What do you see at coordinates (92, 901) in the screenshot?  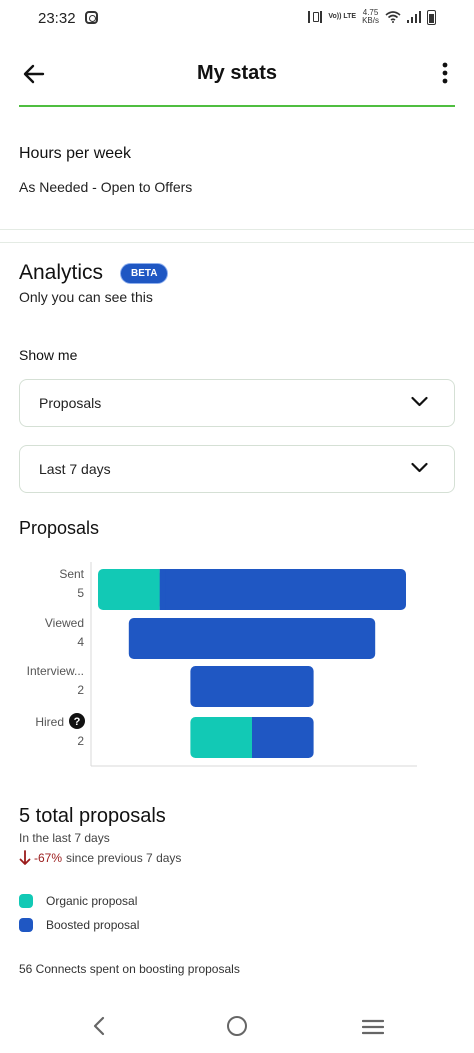 I see `legend-label: Organic proposal` at bounding box center [92, 901].